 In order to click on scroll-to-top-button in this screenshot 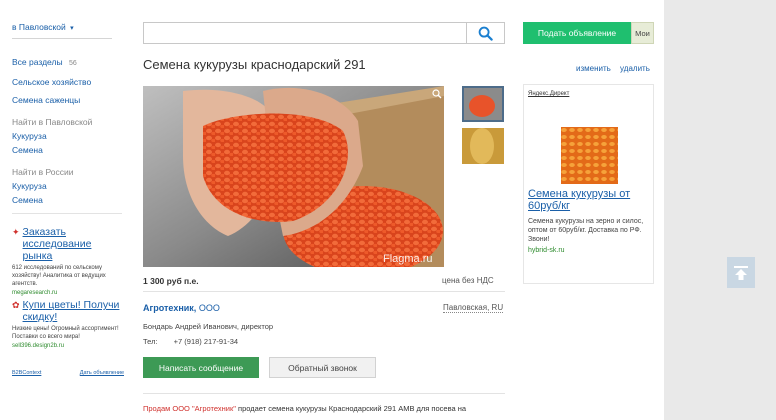, I will do `click(741, 272)`.